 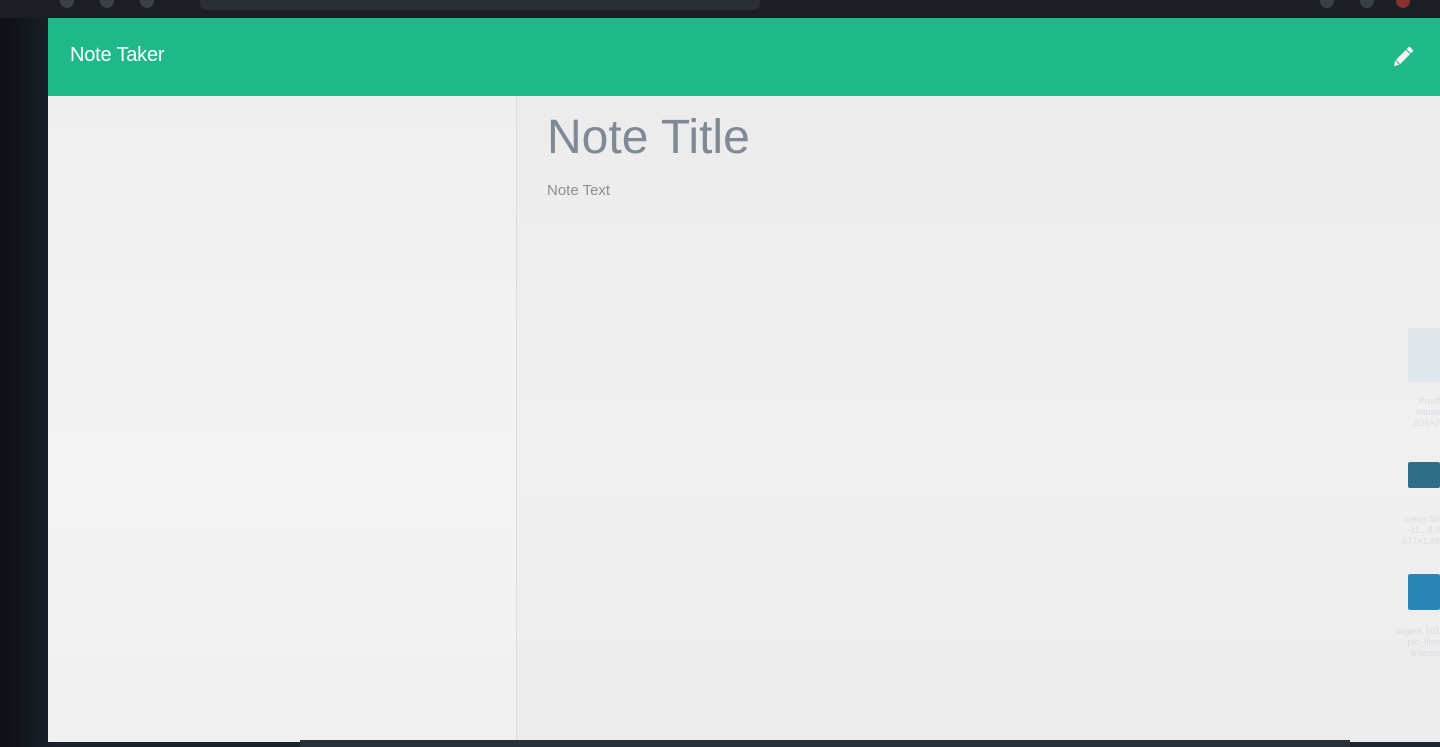 What do you see at coordinates (825, 743) in the screenshot?
I see `dock` at bounding box center [825, 743].